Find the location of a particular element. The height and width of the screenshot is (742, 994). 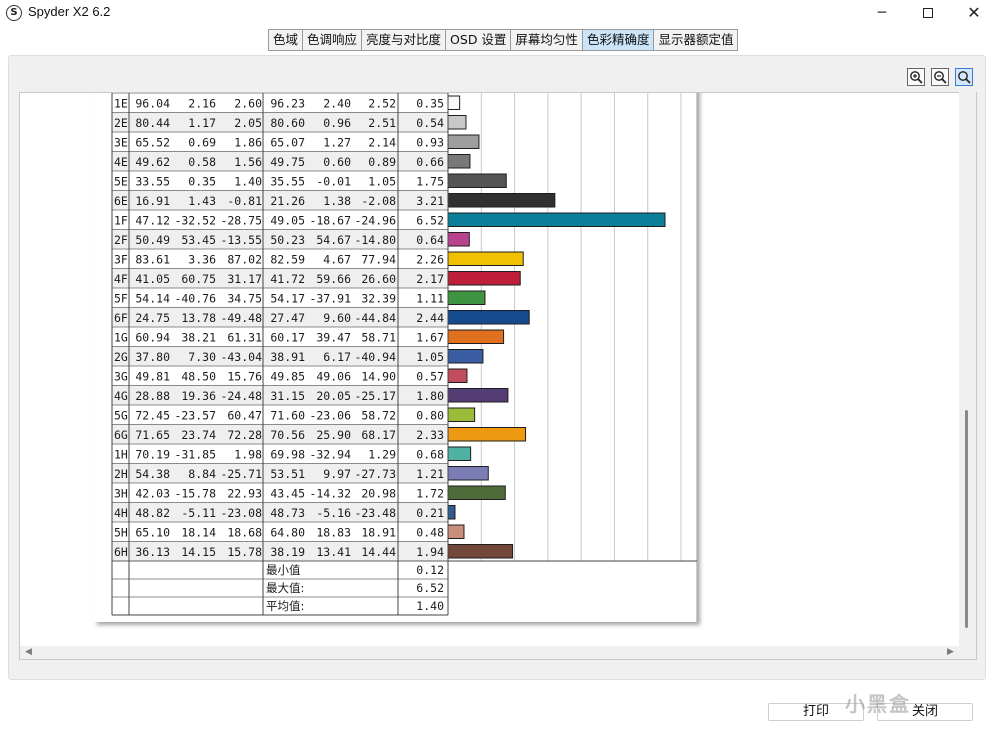

ref-a: 53.45 is located at coordinates (198, 240).